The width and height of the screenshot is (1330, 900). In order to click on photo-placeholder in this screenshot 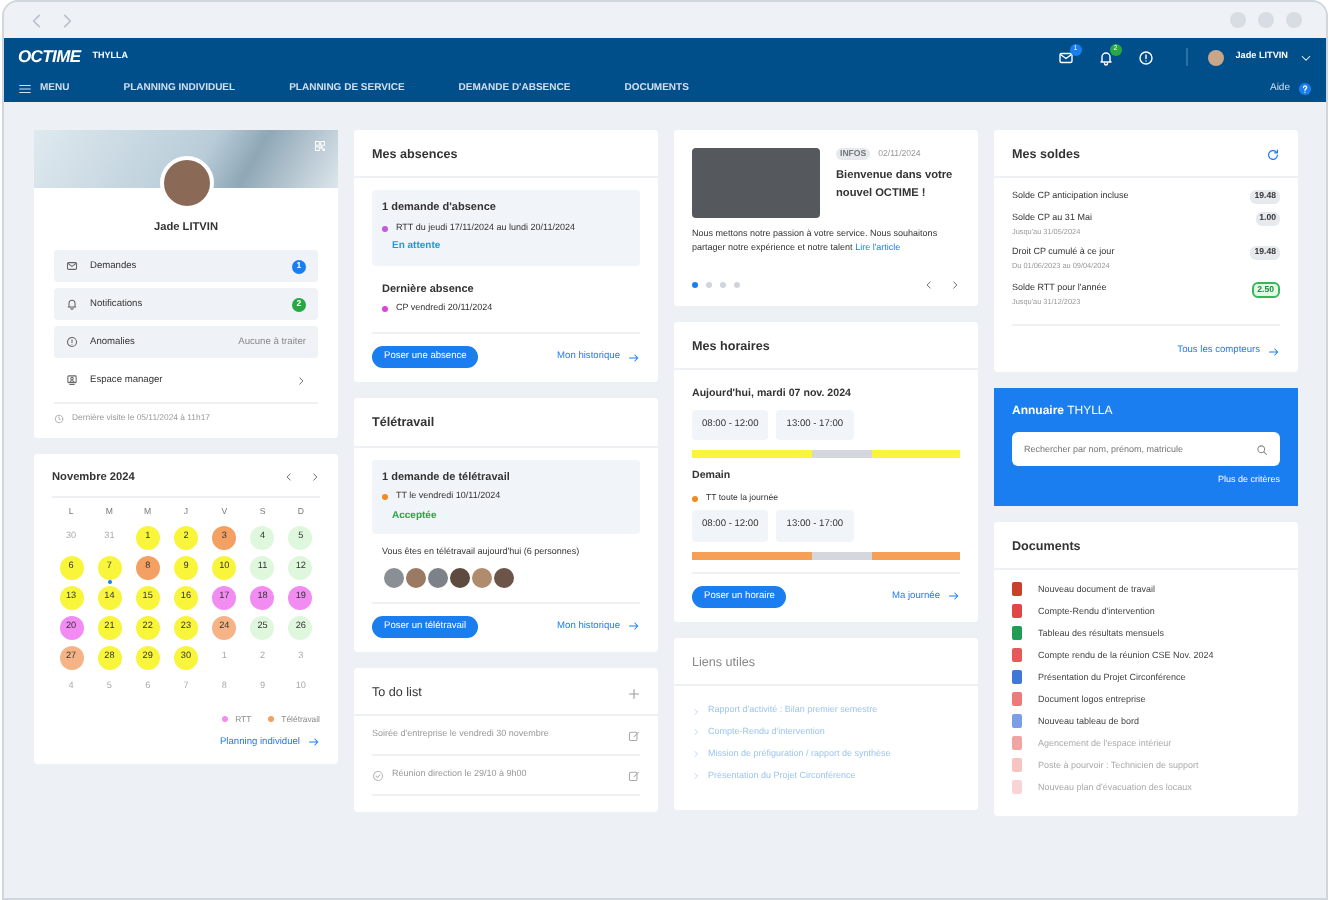, I will do `click(756, 183)`.